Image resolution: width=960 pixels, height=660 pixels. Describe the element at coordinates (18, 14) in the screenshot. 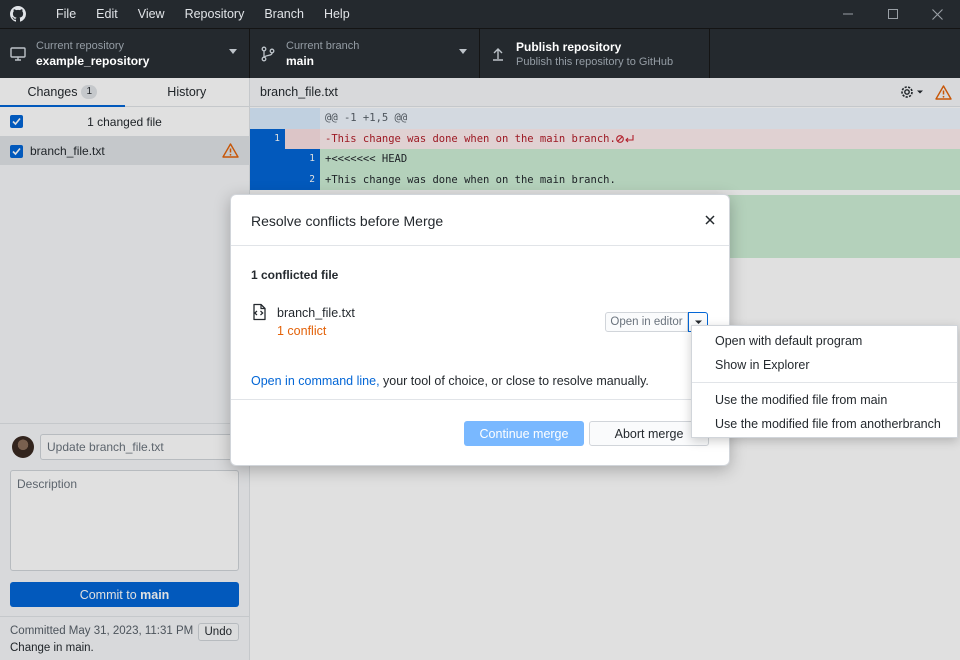

I see `github-logo-icon` at that location.